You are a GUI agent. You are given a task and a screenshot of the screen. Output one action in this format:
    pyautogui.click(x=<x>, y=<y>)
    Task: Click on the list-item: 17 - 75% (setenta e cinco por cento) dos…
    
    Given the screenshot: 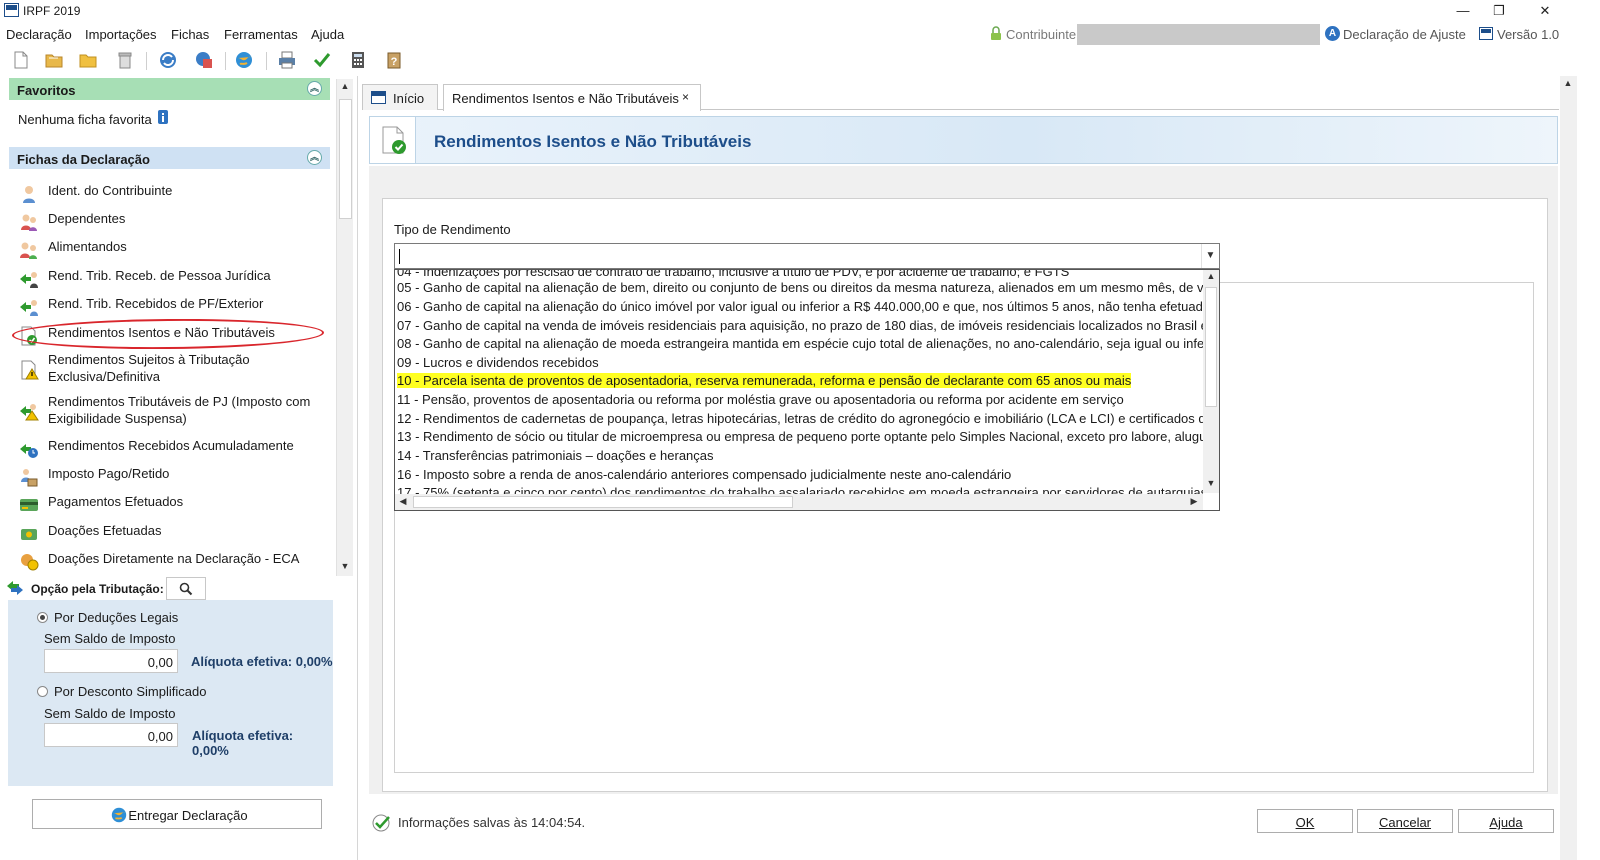 What is the action you would take?
    pyautogui.click(x=799, y=488)
    